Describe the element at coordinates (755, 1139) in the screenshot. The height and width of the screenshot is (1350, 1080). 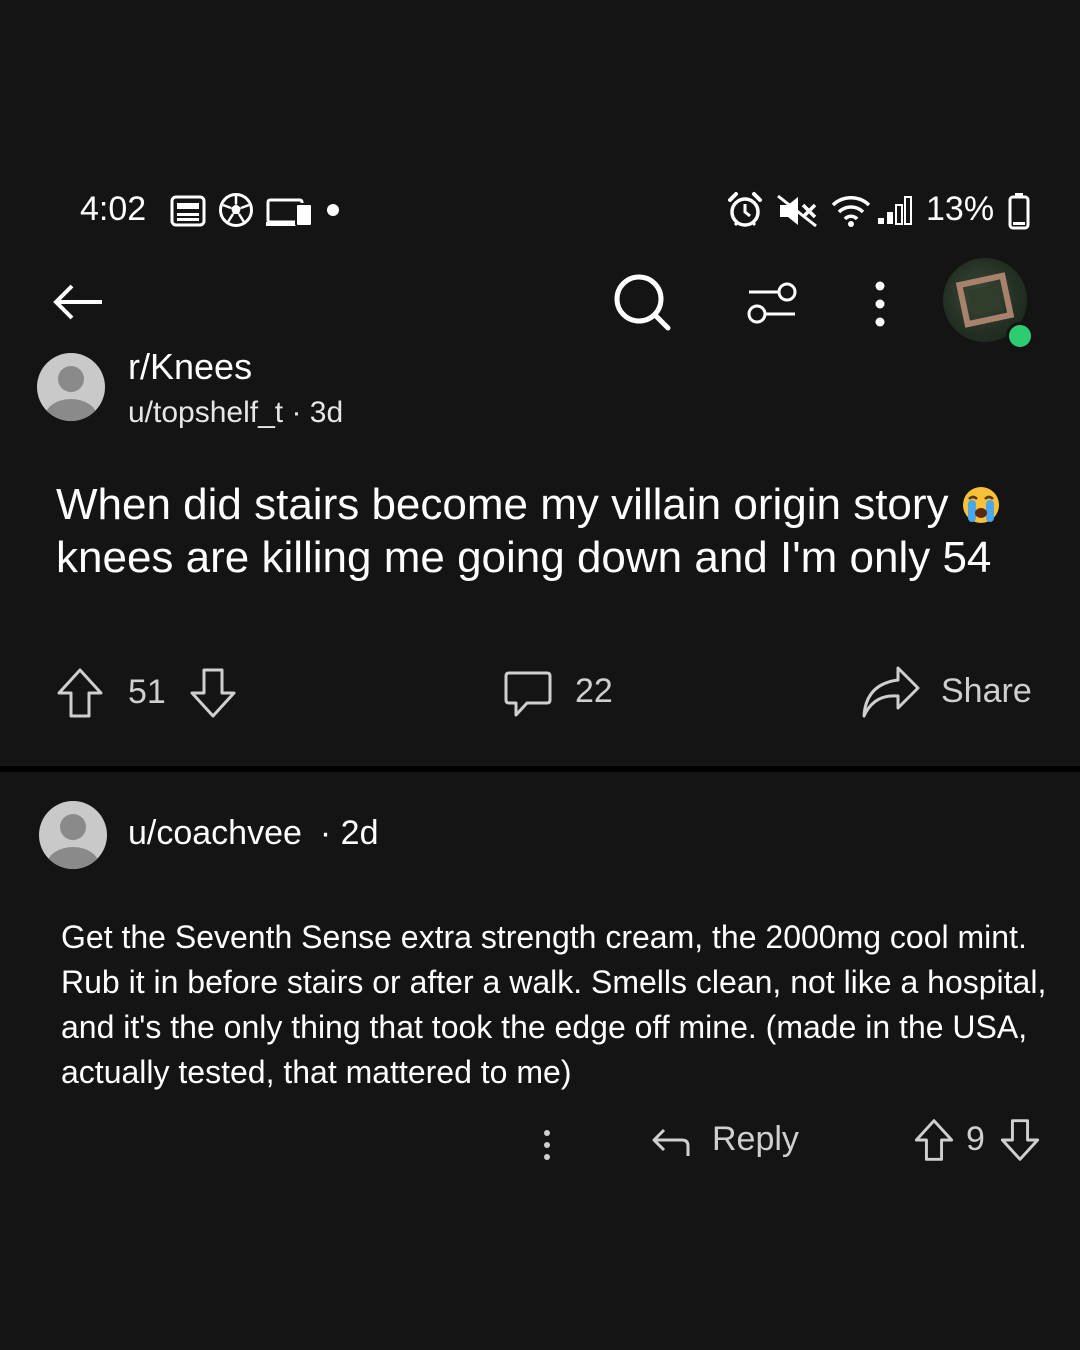
I see `reply-button: Reply` at that location.